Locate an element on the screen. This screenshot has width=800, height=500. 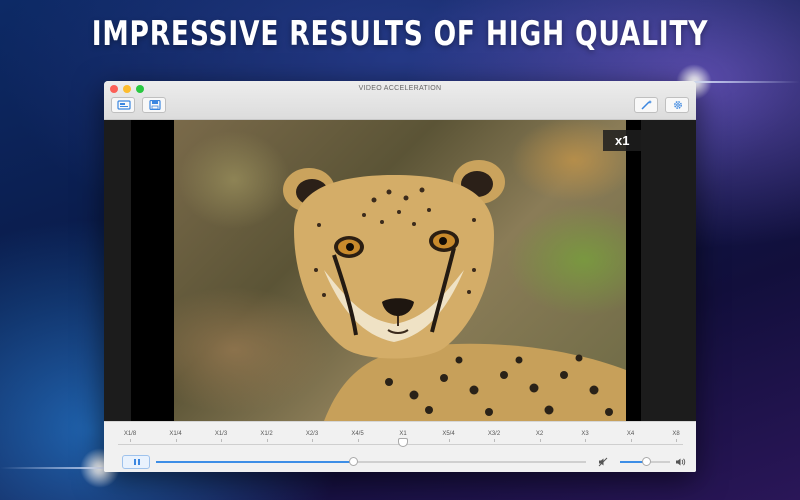
speed-option-label: X1 is located at coordinates (402, 434).